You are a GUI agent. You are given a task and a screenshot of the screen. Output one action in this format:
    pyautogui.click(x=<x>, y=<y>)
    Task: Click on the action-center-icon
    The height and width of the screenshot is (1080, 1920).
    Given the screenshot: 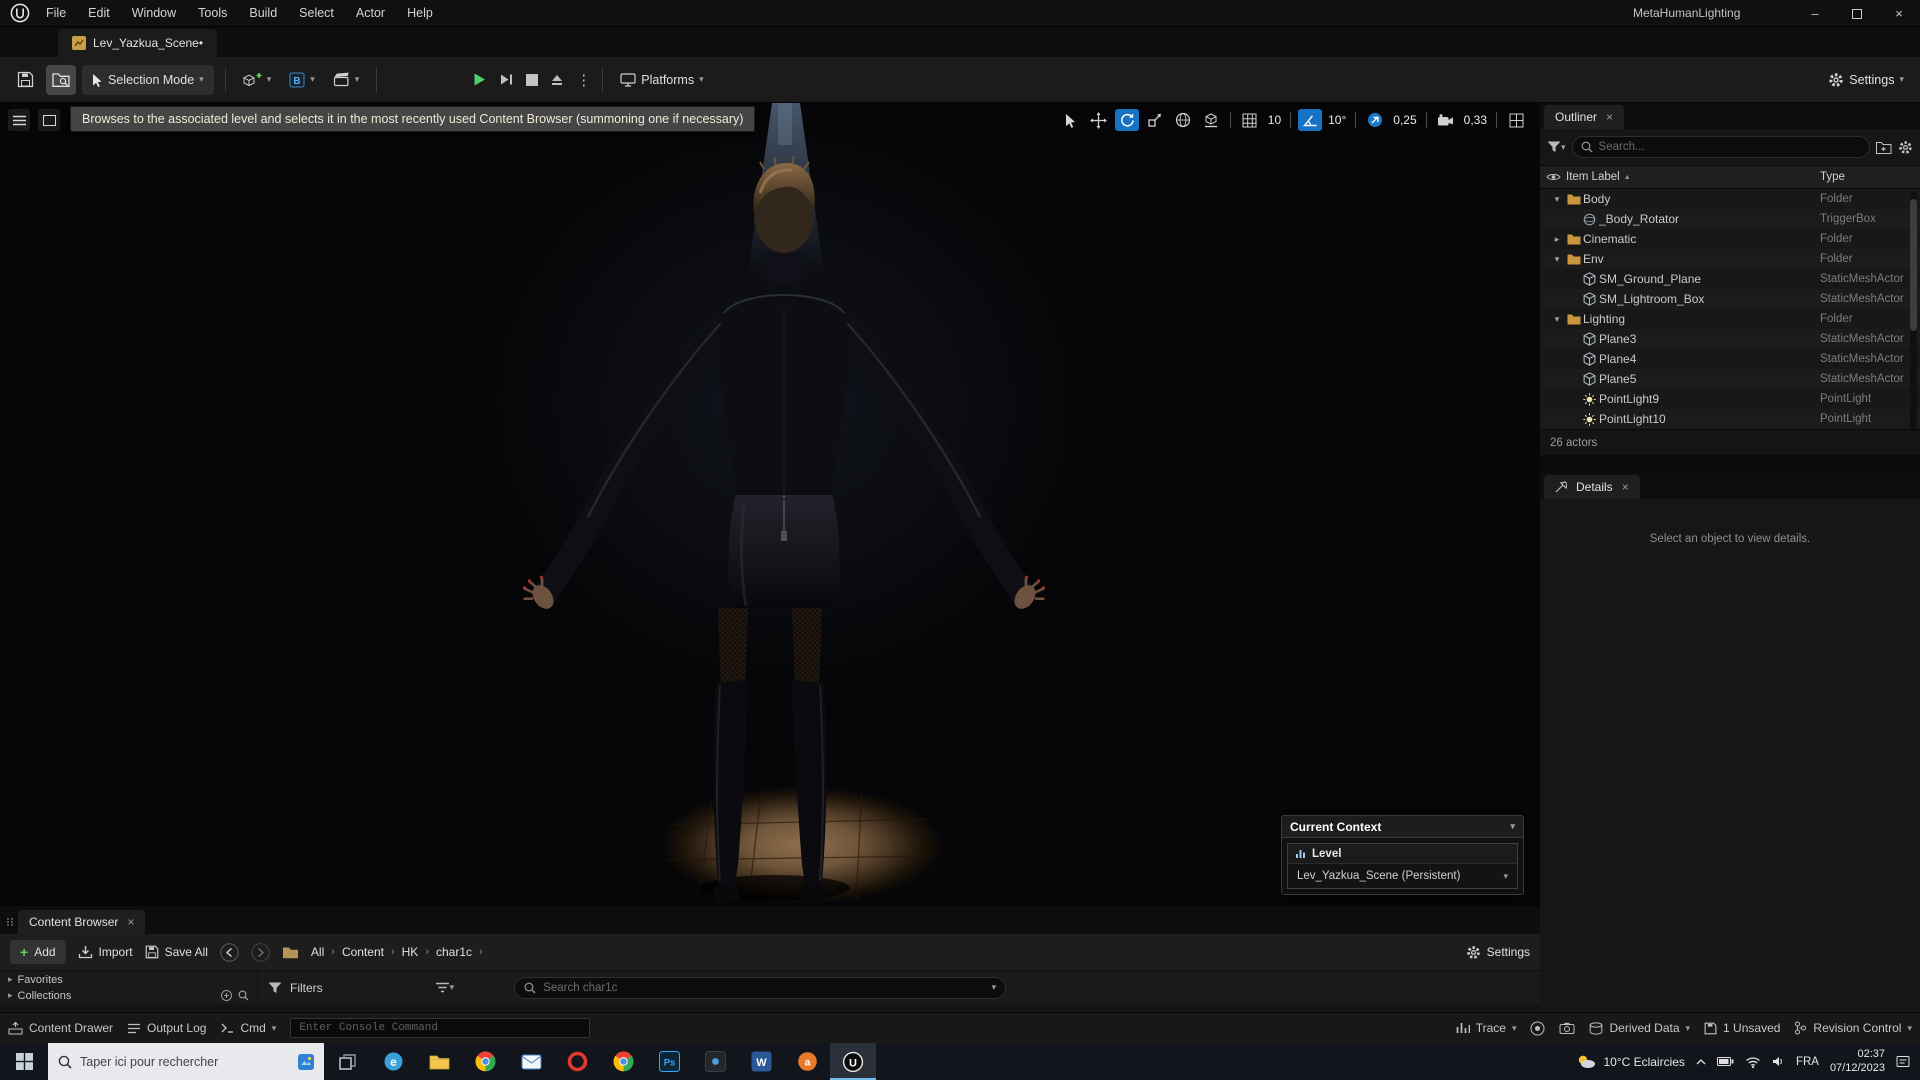 What is the action you would take?
    pyautogui.click(x=1903, y=1061)
    